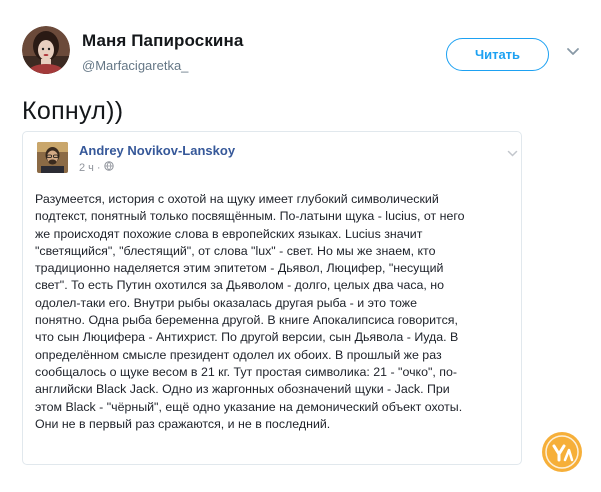  What do you see at coordinates (86, 168) in the screenshot?
I see `quoted-post-time: 2 ч` at bounding box center [86, 168].